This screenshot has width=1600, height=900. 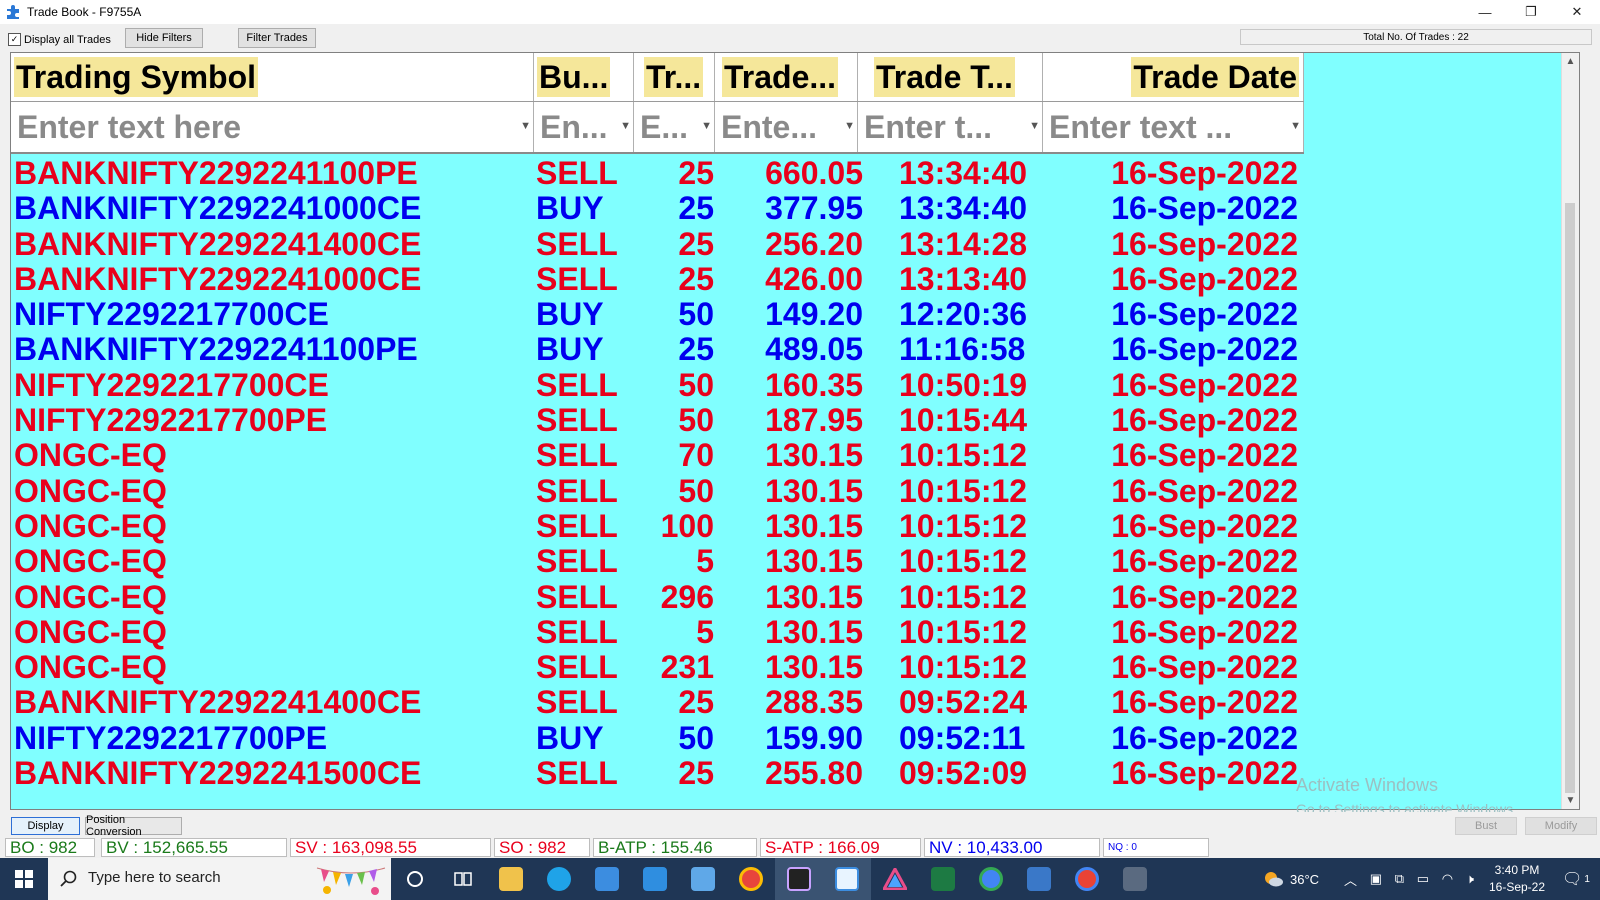 What do you see at coordinates (657, 525) in the screenshot?
I see `table-row: ONGC-EQ SELL 100 130.15 10:15:12 16-Sep-2022` at bounding box center [657, 525].